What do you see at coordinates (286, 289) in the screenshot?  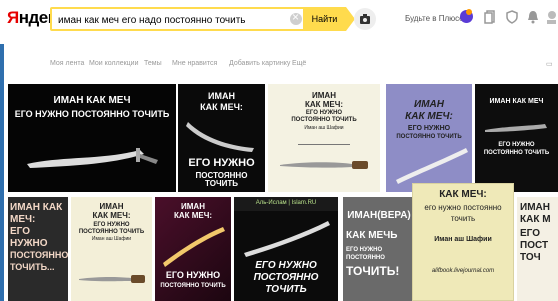 I see `image-caption: ТОЧИТЬ` at bounding box center [286, 289].